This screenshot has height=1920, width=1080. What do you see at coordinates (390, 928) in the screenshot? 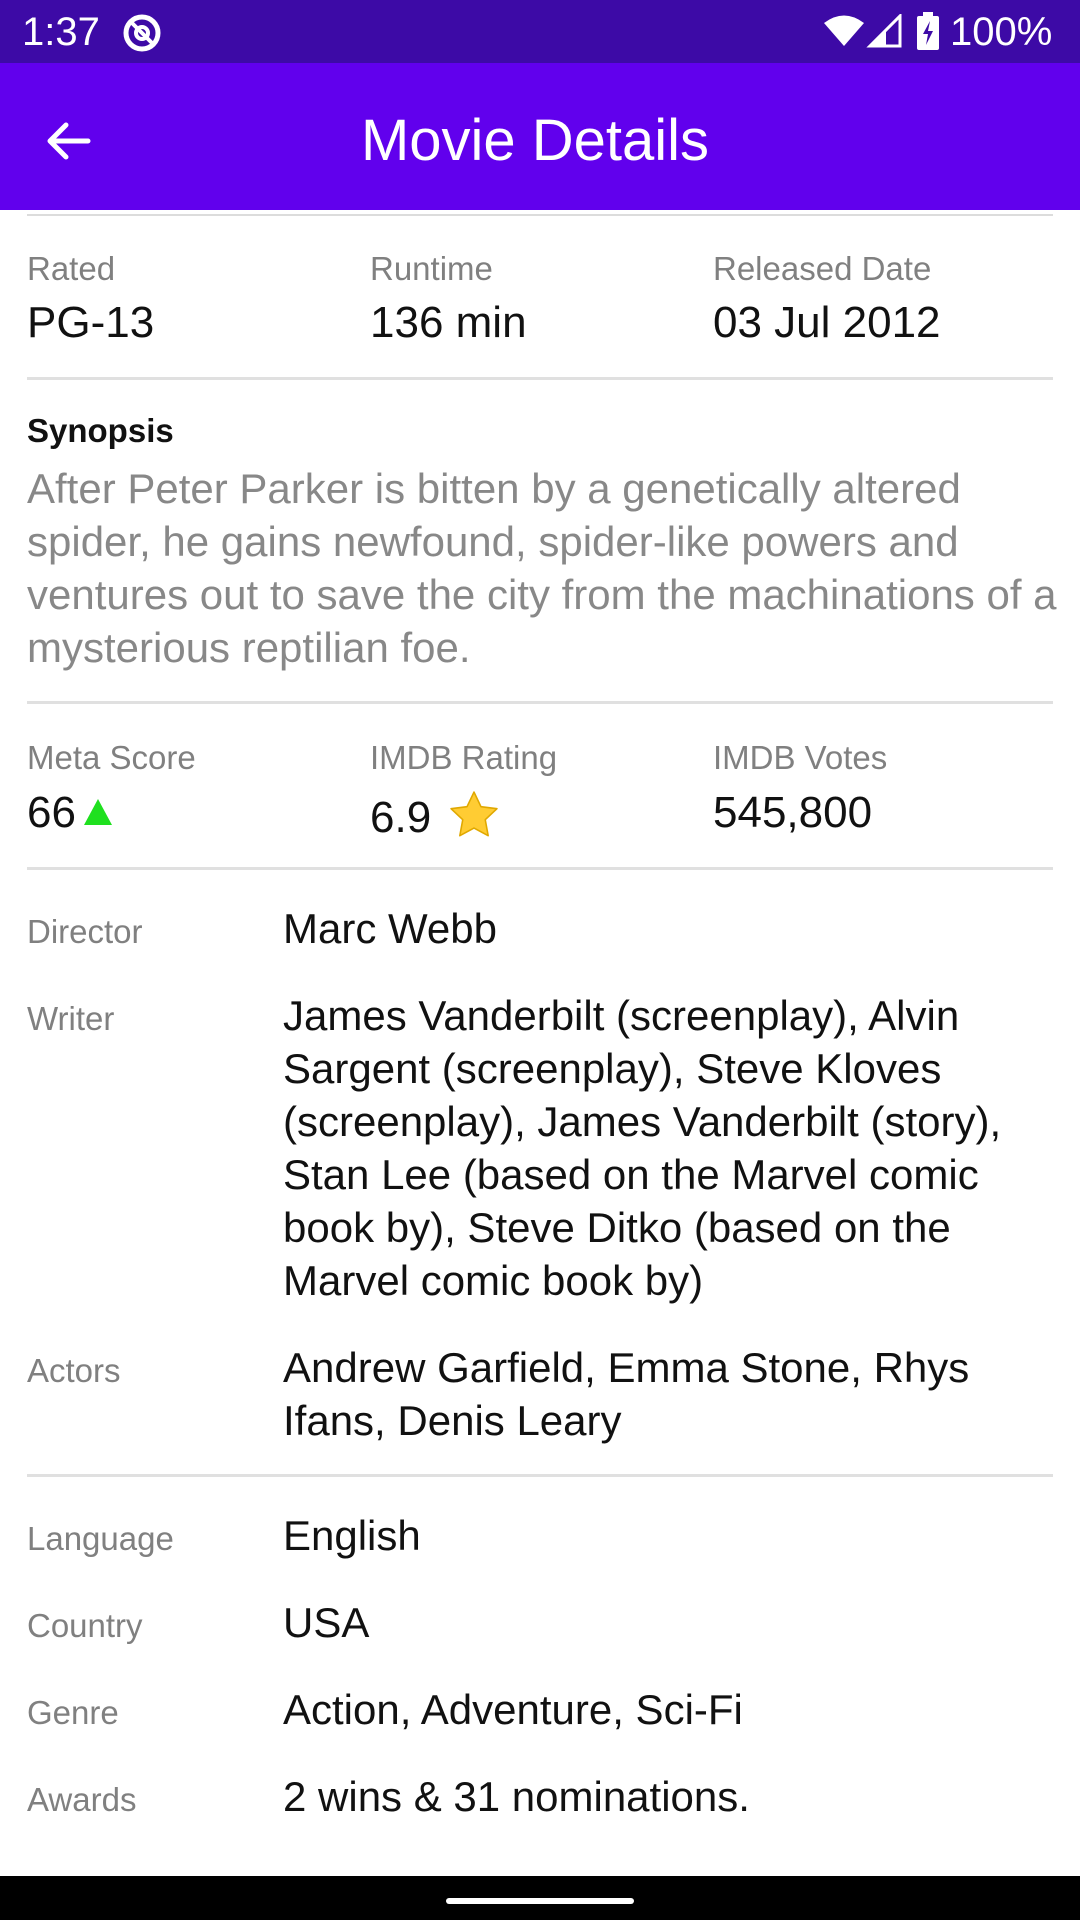
I see `director-value: Marc Webb` at bounding box center [390, 928].